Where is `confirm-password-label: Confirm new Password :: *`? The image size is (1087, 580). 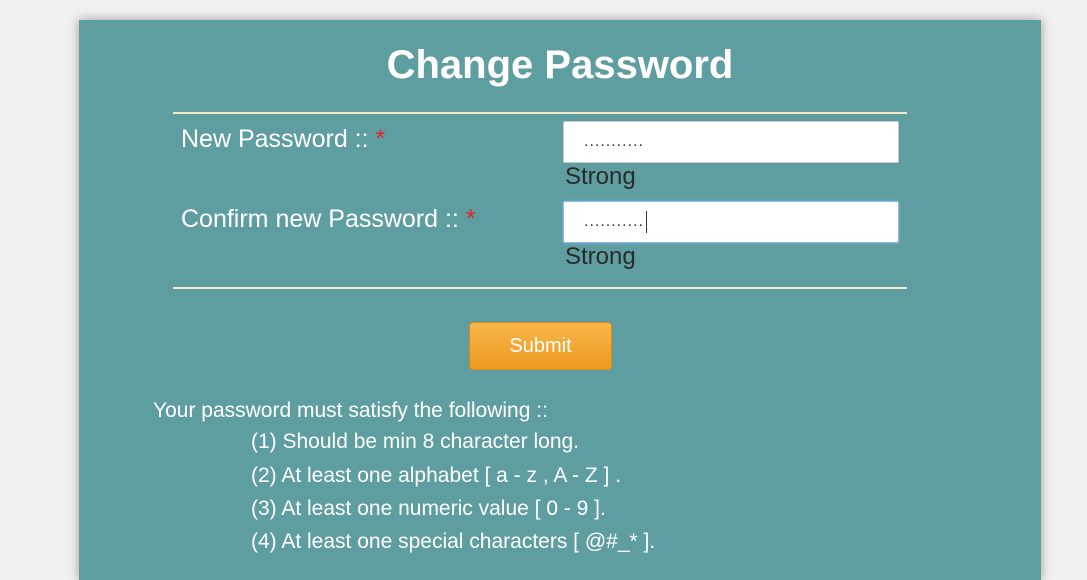 confirm-password-label: Confirm new Password :: * is located at coordinates (361, 219).